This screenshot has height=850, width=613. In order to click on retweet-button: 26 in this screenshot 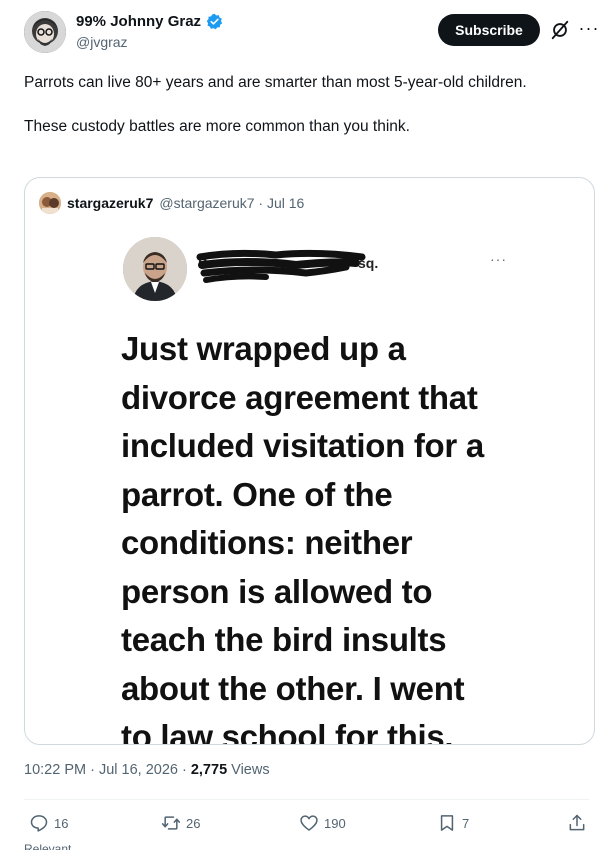, I will do `click(180, 823)`.